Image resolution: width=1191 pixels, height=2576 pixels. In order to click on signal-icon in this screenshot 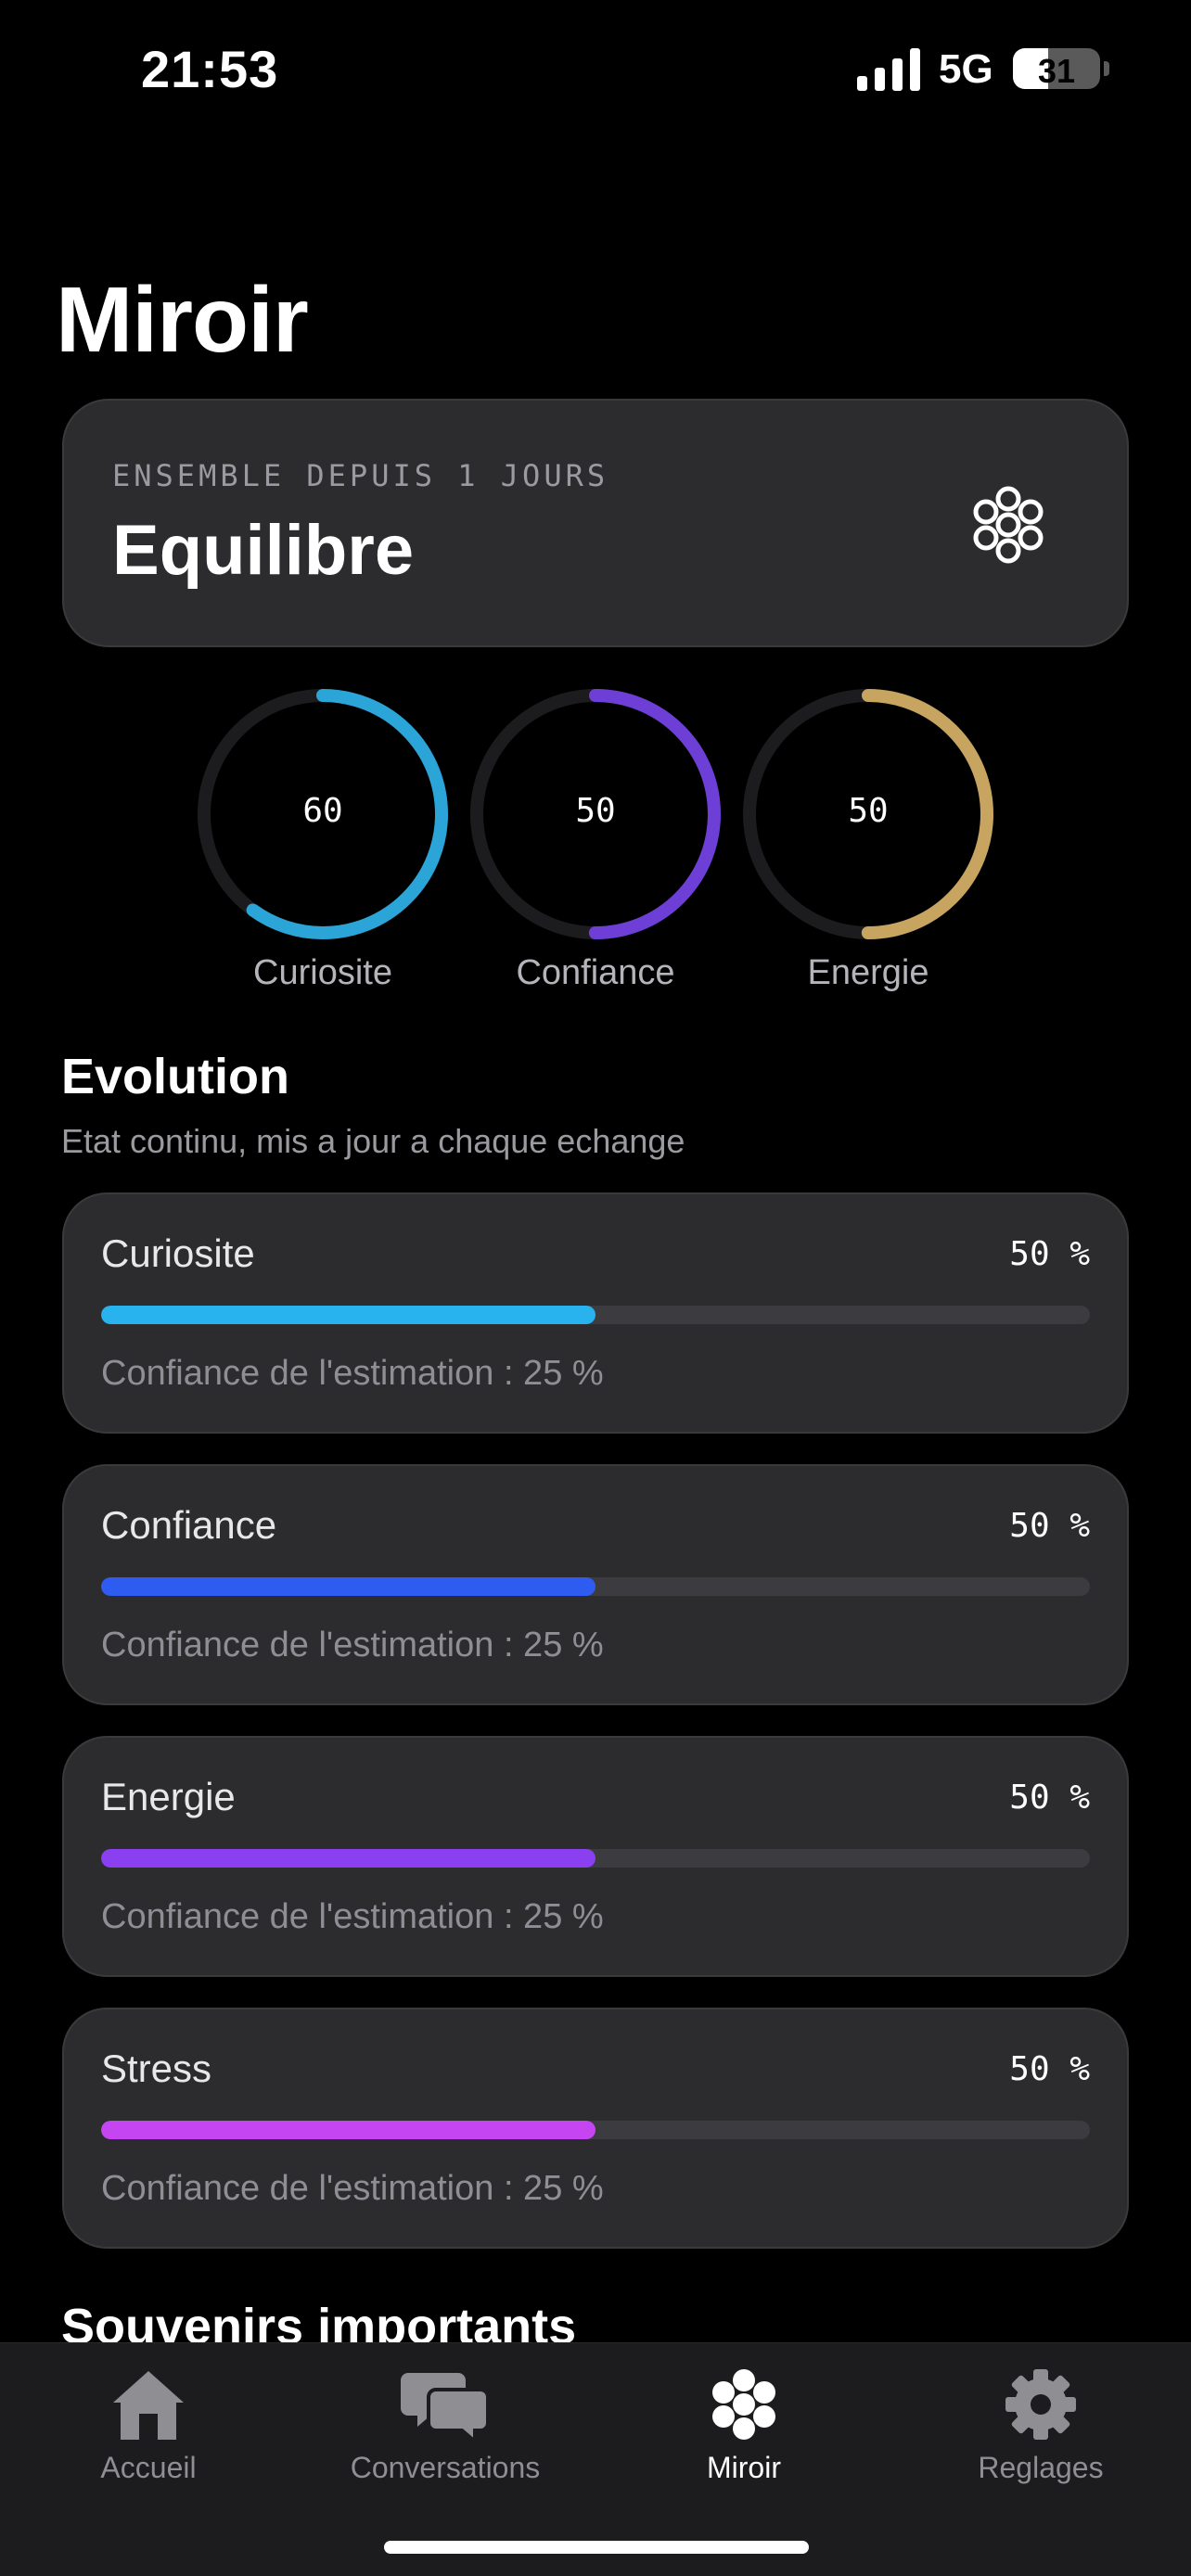, I will do `click(888, 69)`.